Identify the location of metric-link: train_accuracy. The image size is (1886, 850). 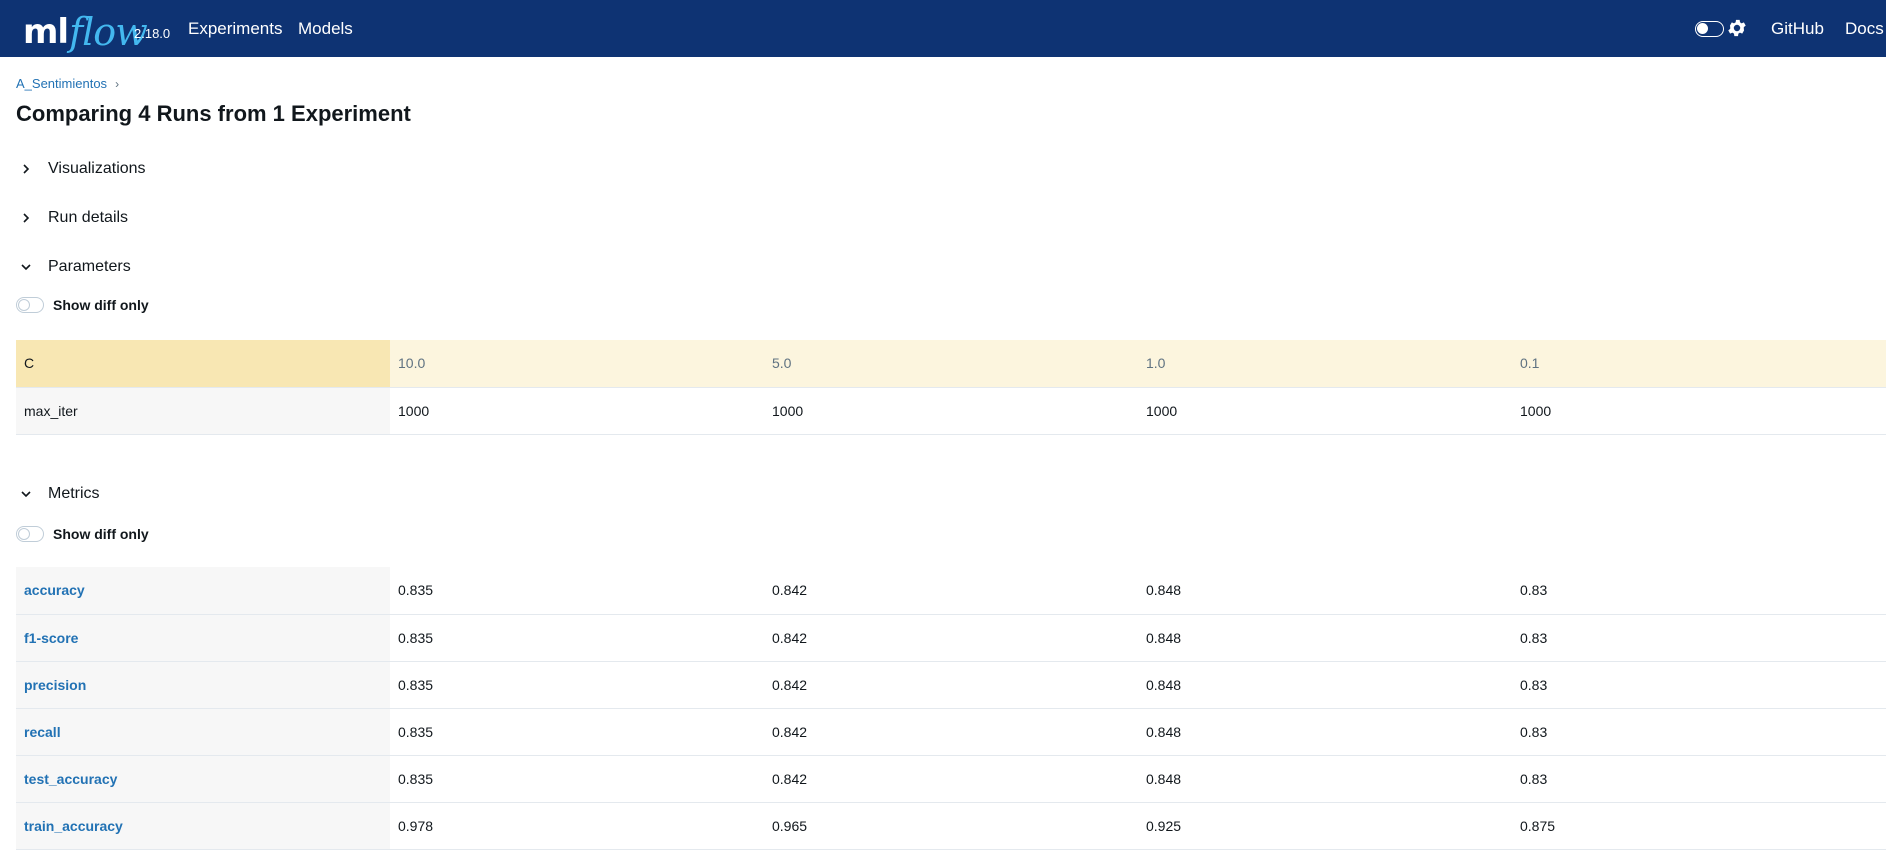
(73, 826).